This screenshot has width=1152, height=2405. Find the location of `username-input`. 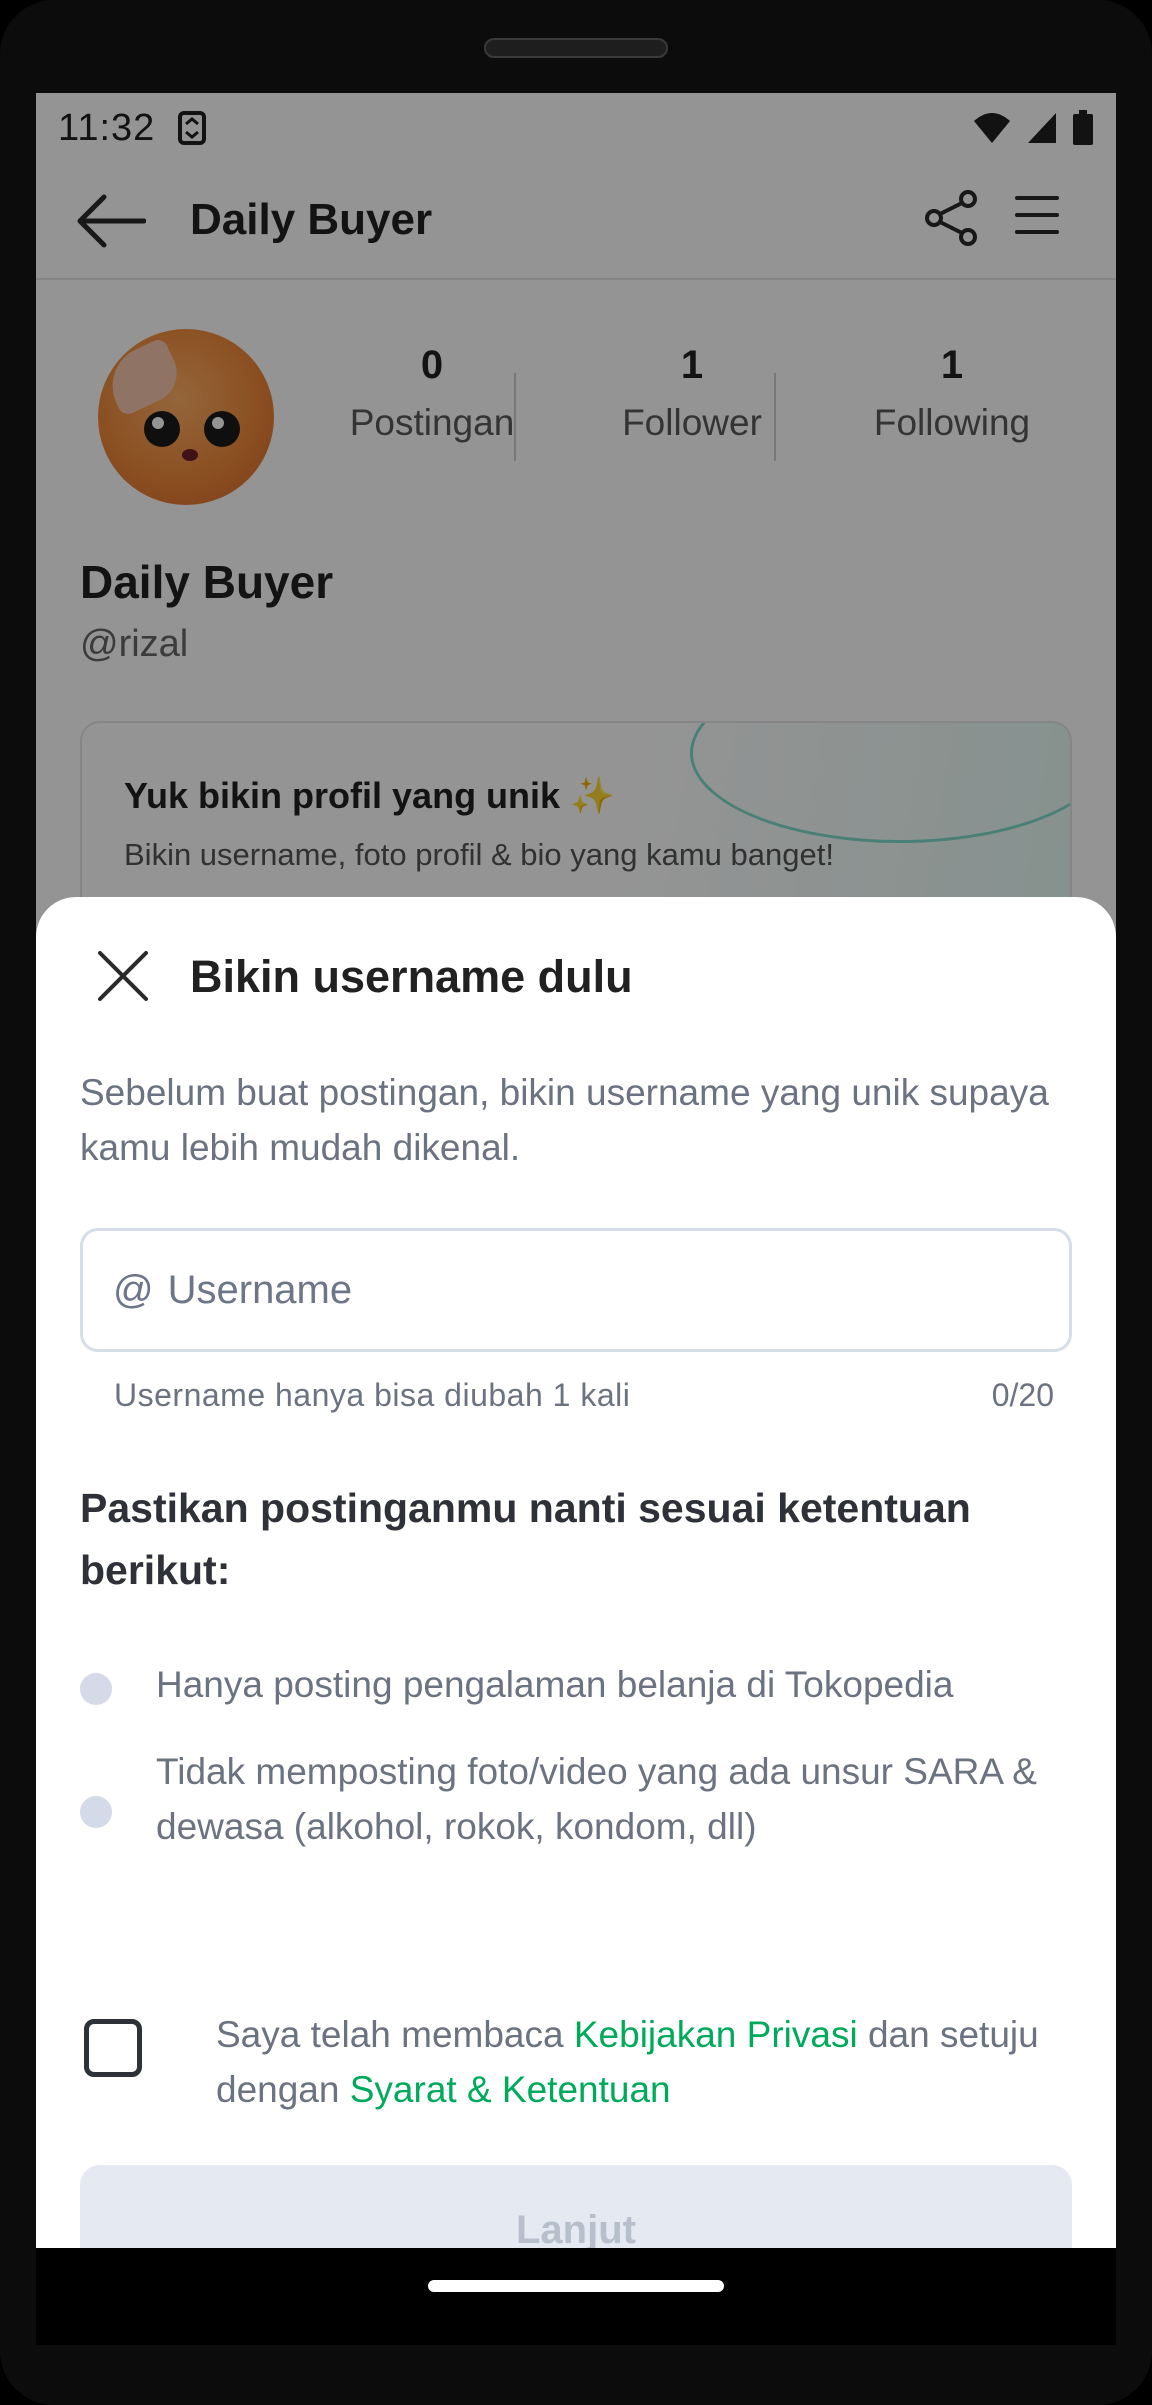

username-input is located at coordinates (592, 1290).